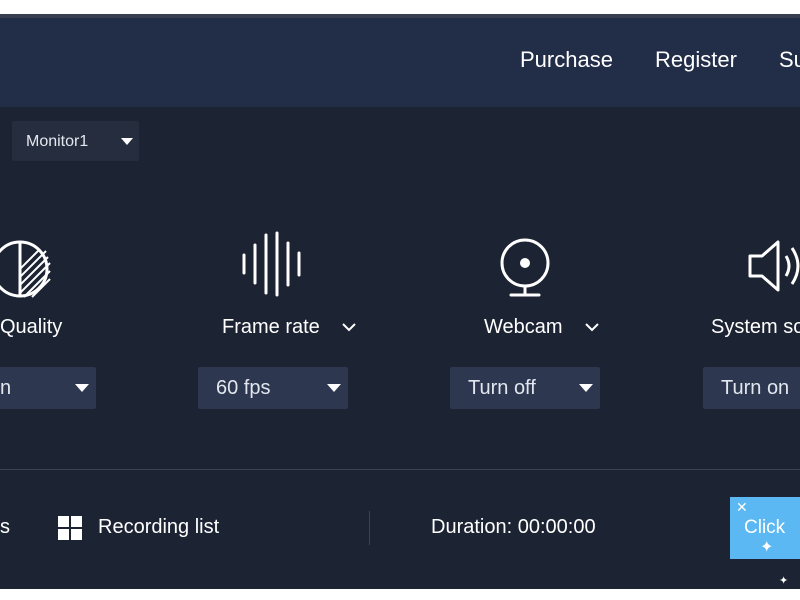 This screenshot has height=600, width=800. I want to click on register-link: Register, so click(696, 60).